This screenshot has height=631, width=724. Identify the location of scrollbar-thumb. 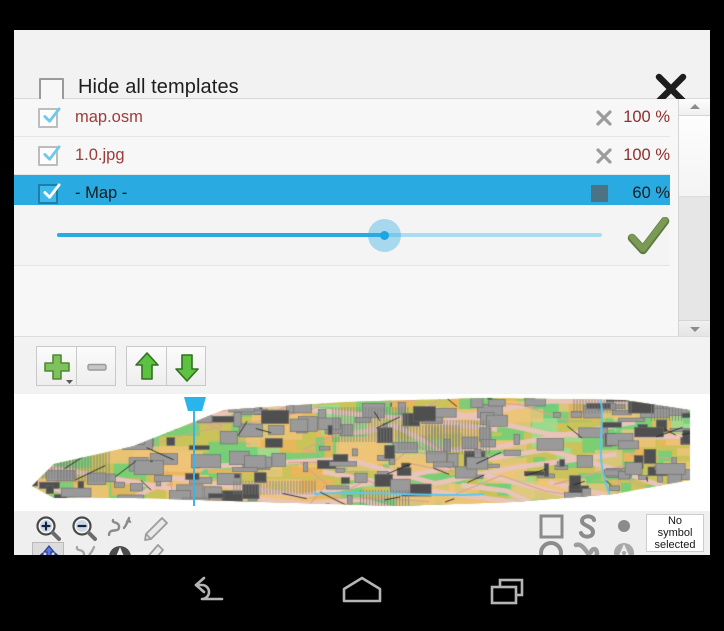
(694, 156).